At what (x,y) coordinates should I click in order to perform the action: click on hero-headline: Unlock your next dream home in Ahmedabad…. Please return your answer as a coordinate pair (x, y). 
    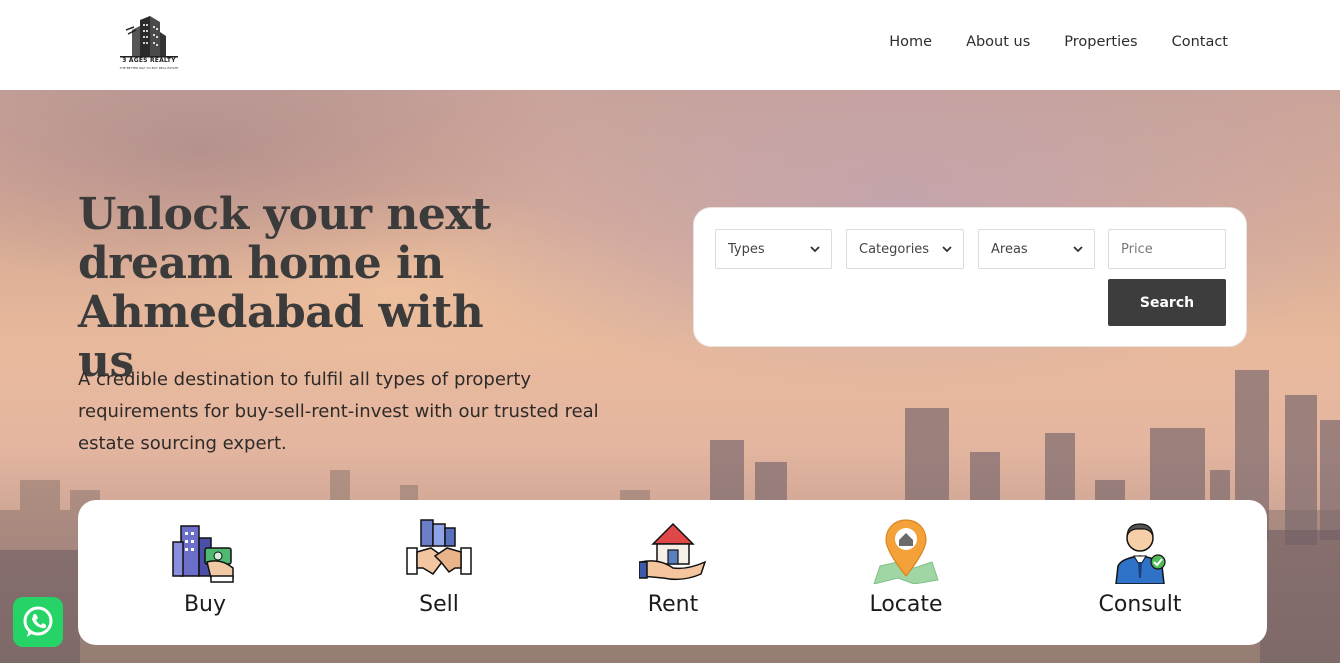
    Looking at the image, I should click on (284, 288).